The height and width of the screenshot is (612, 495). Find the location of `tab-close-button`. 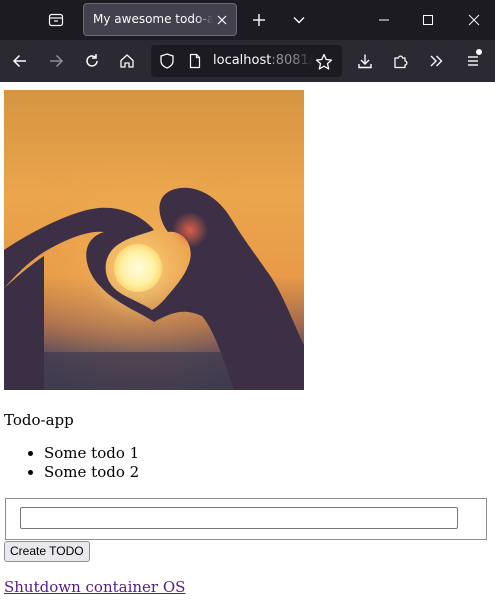

tab-close-button is located at coordinates (222, 20).